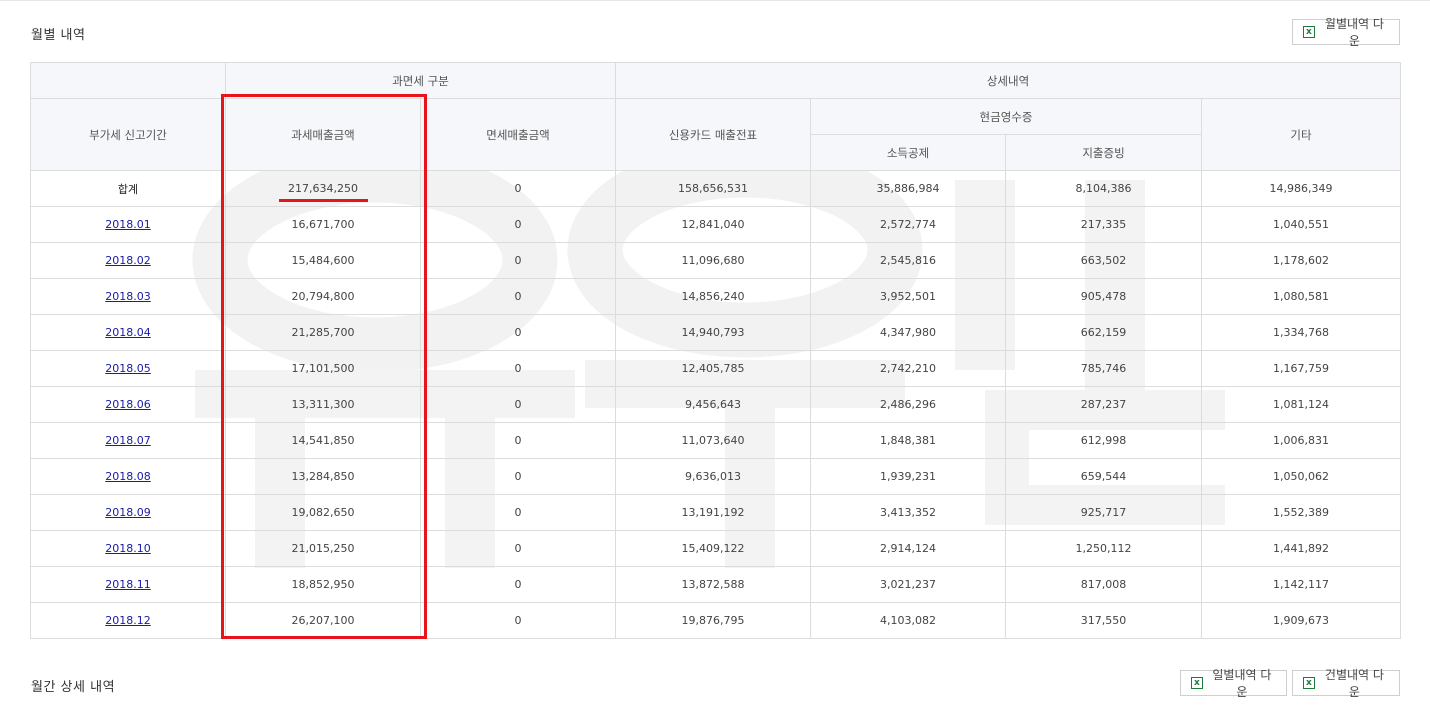 This screenshot has width=1430, height=713. What do you see at coordinates (128, 296) in the screenshot?
I see `period-link: 2018.03` at bounding box center [128, 296].